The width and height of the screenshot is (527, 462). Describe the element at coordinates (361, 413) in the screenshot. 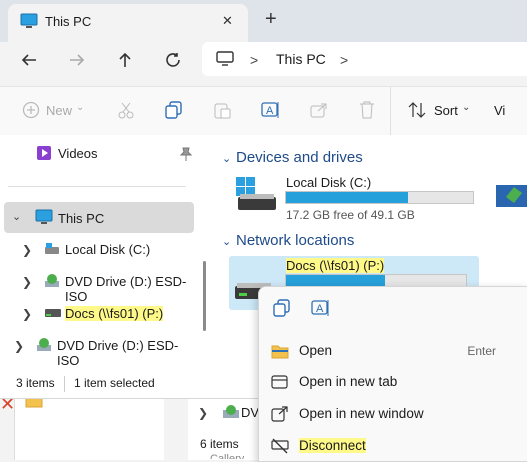

I see `menu-item-label: Open in new window` at that location.